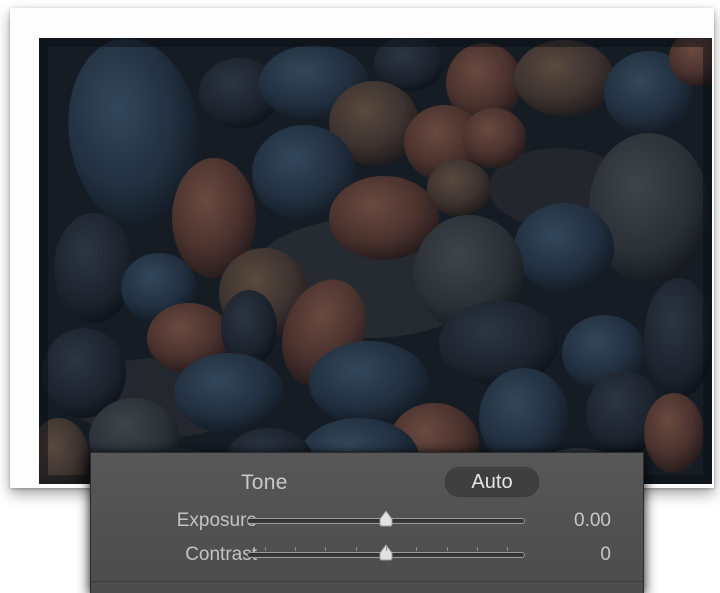 The image size is (720, 593). What do you see at coordinates (216, 520) in the screenshot?
I see `exposure-label: Exposure` at bounding box center [216, 520].